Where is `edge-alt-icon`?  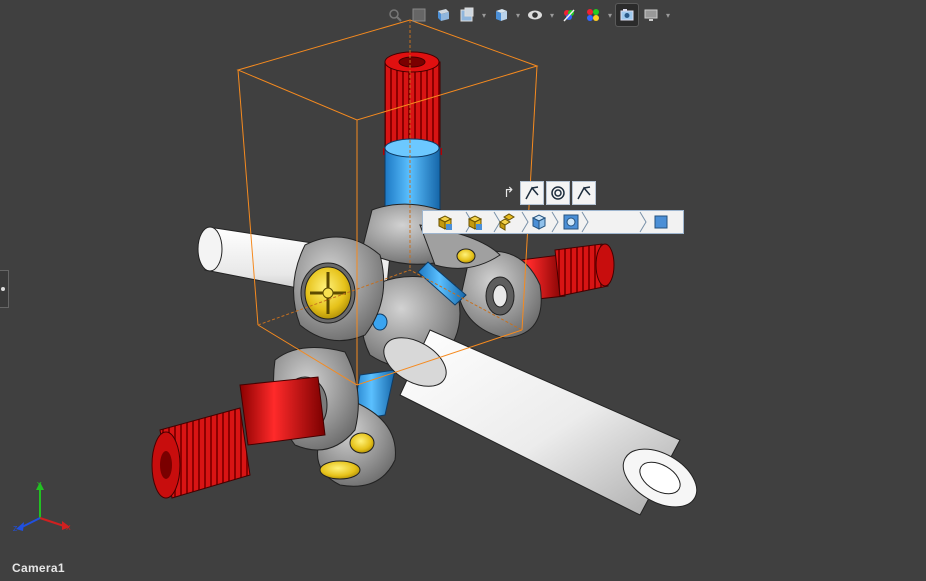 edge-alt-icon is located at coordinates (584, 193).